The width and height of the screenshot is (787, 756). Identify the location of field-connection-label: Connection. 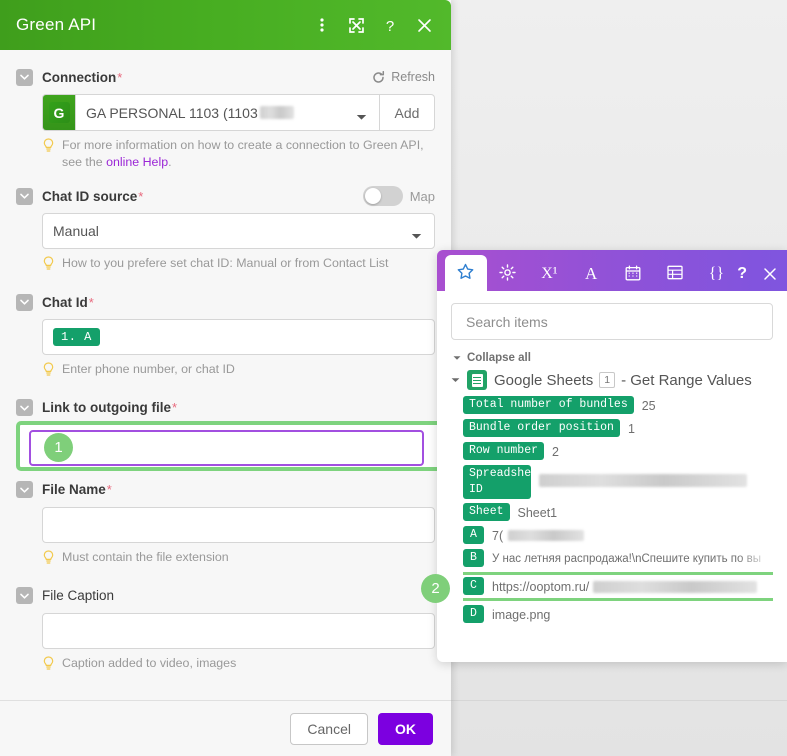
(79, 77).